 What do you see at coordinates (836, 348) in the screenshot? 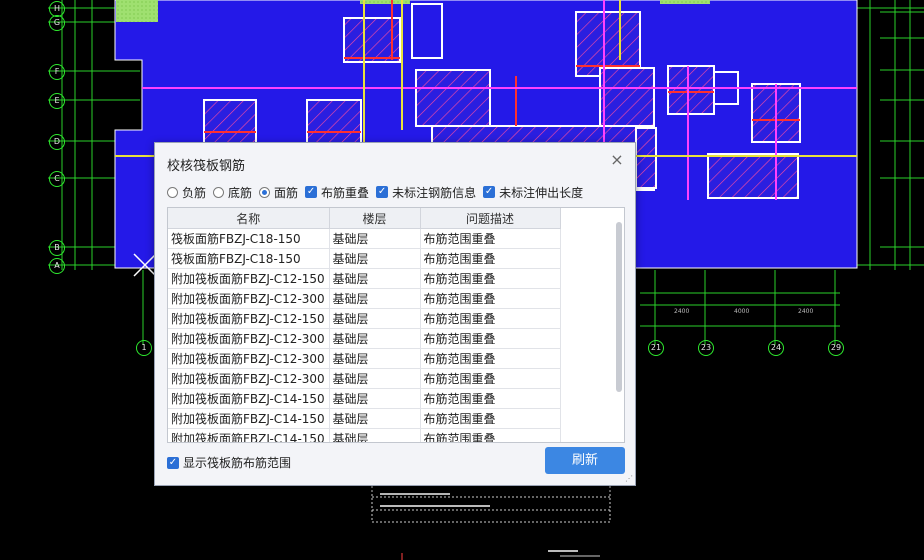
I see `axis-bubble-29: 29` at bounding box center [836, 348].